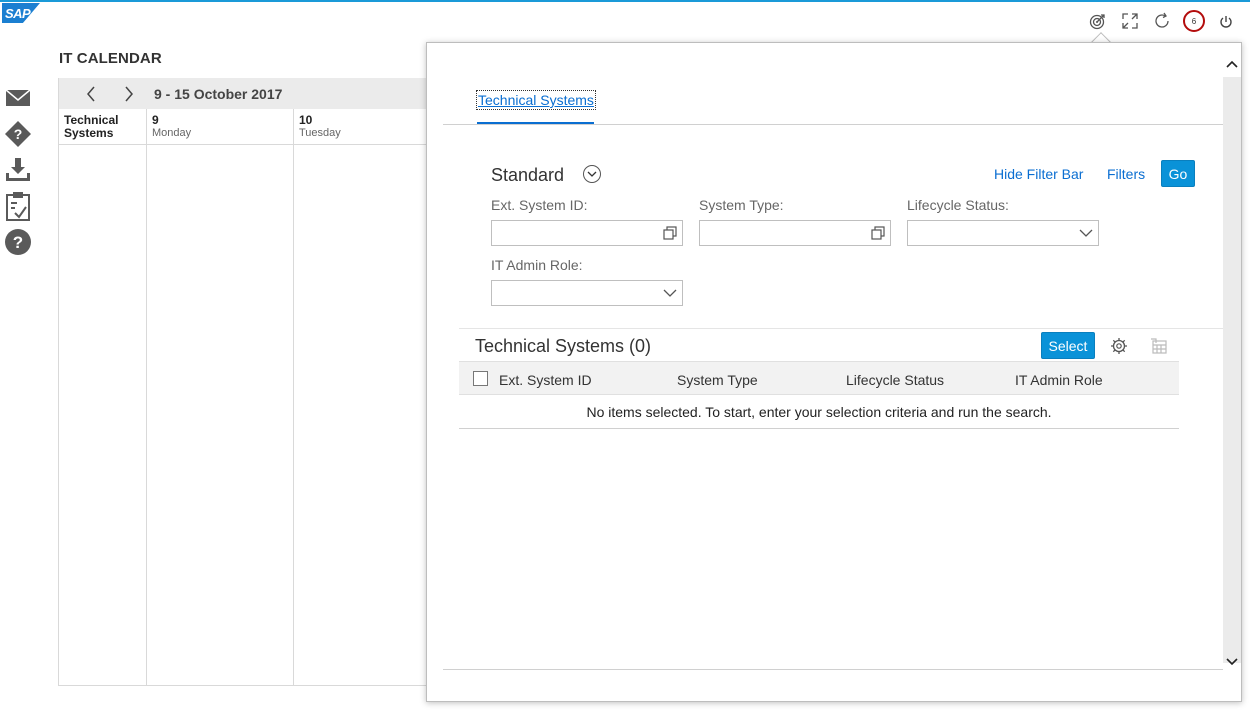  I want to click on hide-filter-bar-link: Hide Filter Bar, so click(1038, 174).